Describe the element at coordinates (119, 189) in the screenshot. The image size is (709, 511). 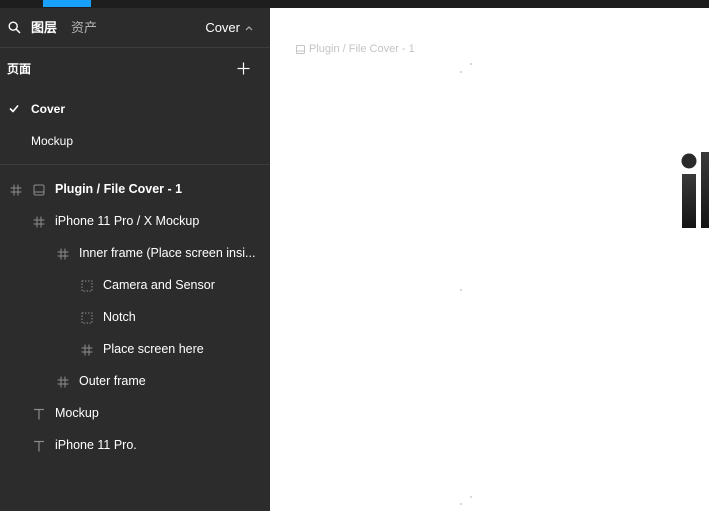
I see `layer-label: Plugin / File Cover - 1` at that location.